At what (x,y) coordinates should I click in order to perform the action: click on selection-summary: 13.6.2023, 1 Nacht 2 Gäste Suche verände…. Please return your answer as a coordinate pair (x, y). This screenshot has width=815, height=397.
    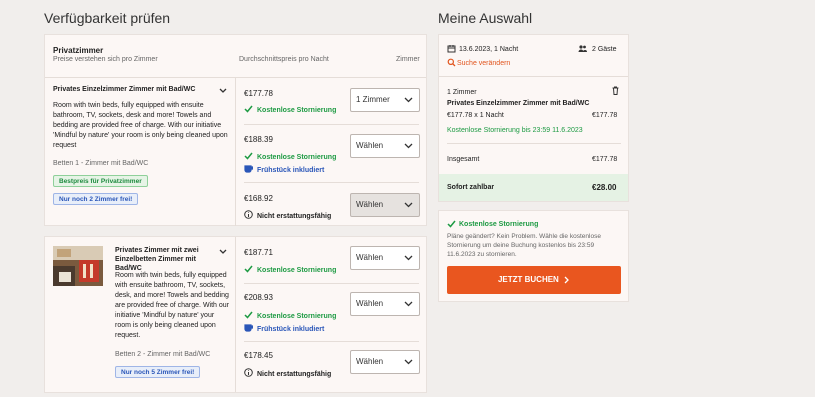
    Looking at the image, I should click on (533, 118).